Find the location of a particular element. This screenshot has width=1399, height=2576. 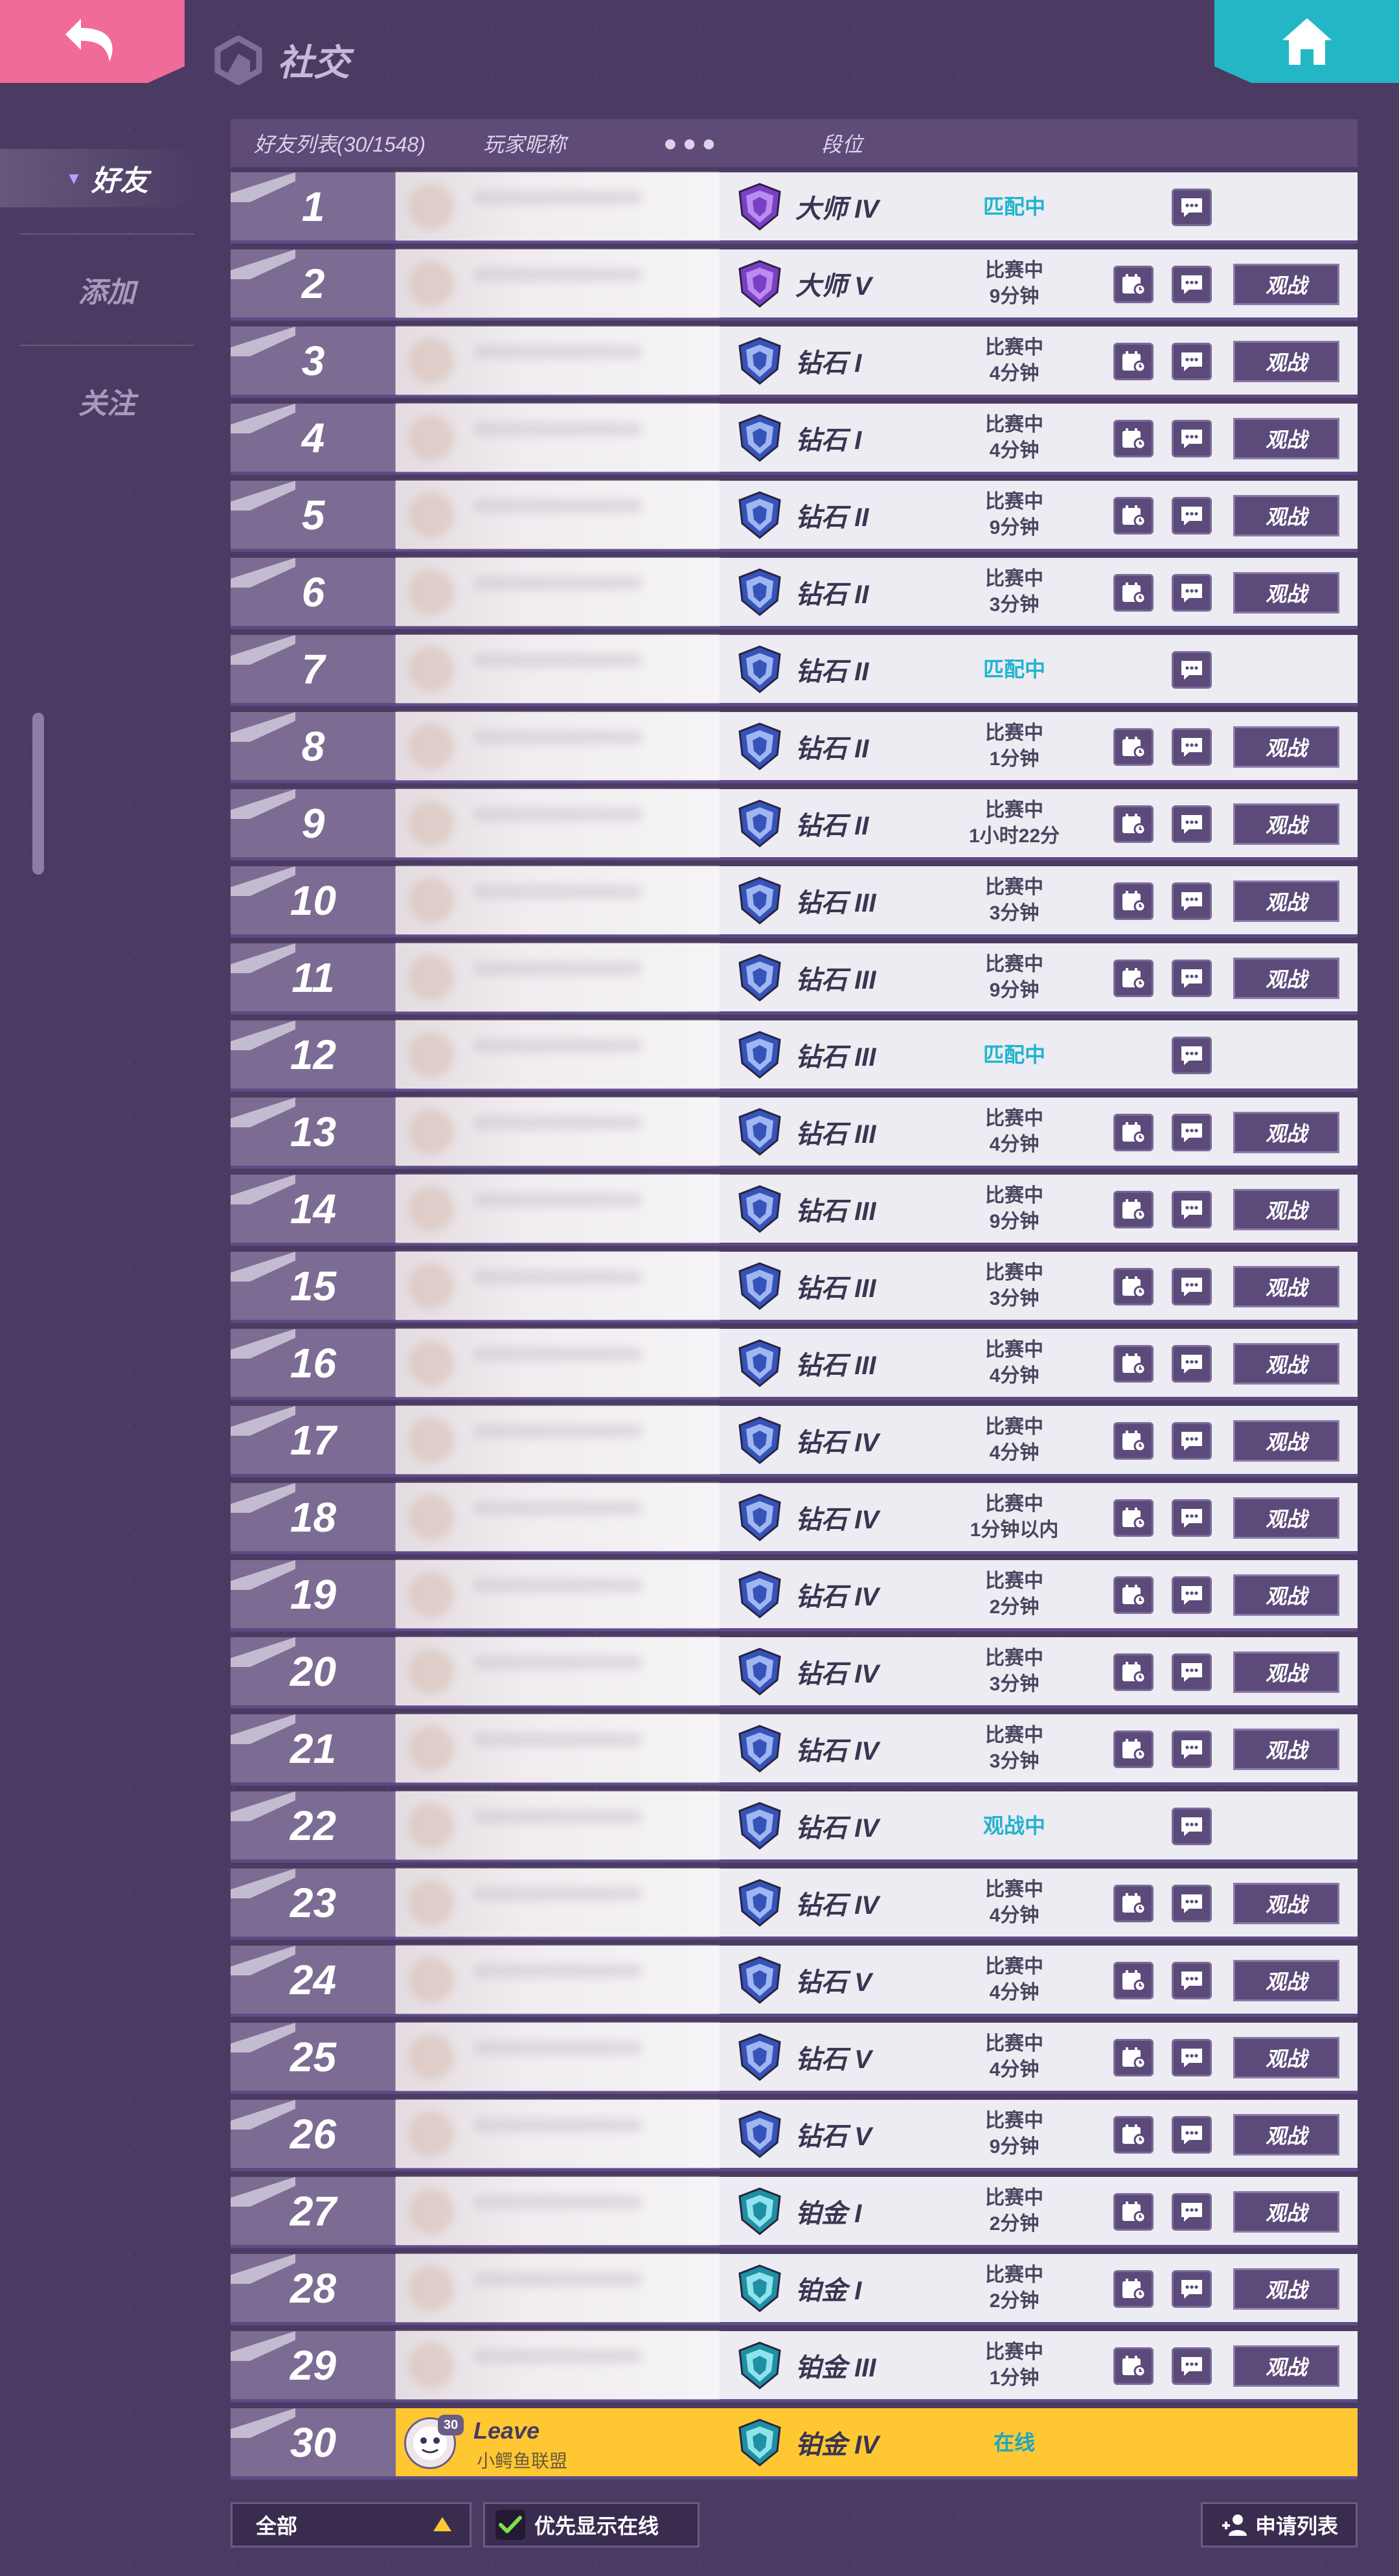

friend-row: 23 钻石 IV 比赛中 4分钟 观战 is located at coordinates (794, 1904).